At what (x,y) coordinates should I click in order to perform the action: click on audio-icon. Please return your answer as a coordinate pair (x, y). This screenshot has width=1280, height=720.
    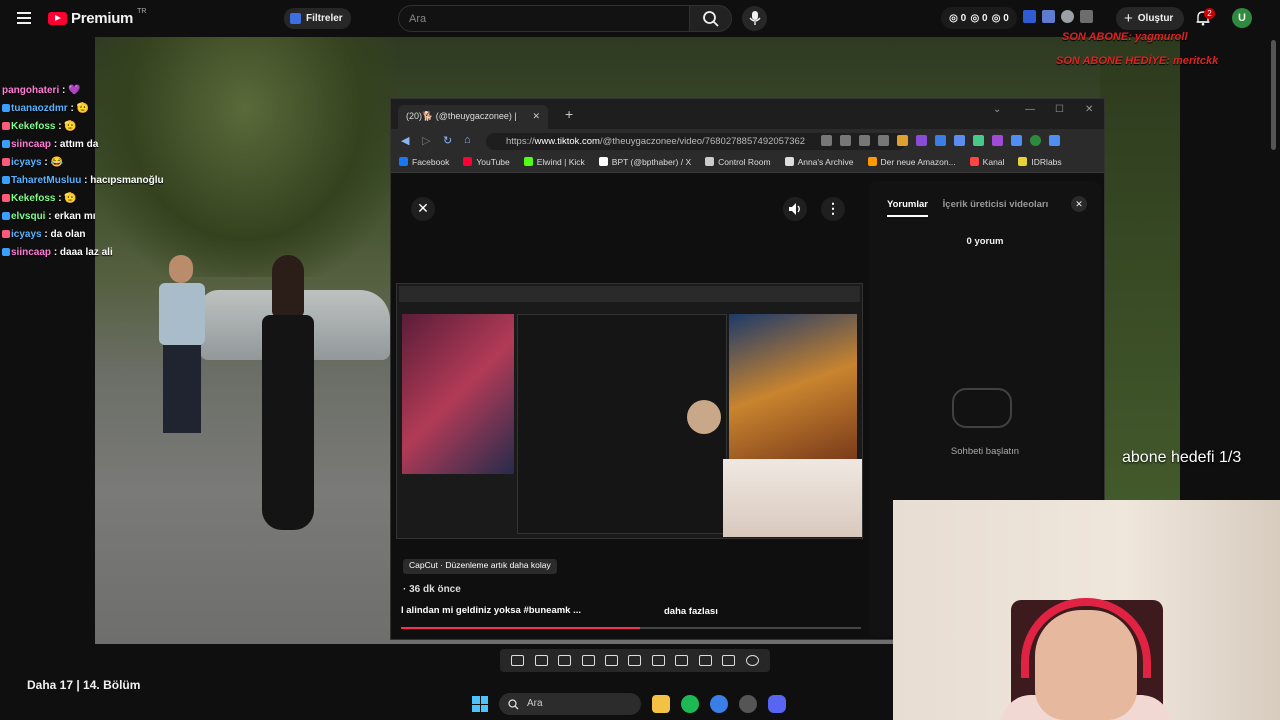
    Looking at the image, I should click on (541, 660).